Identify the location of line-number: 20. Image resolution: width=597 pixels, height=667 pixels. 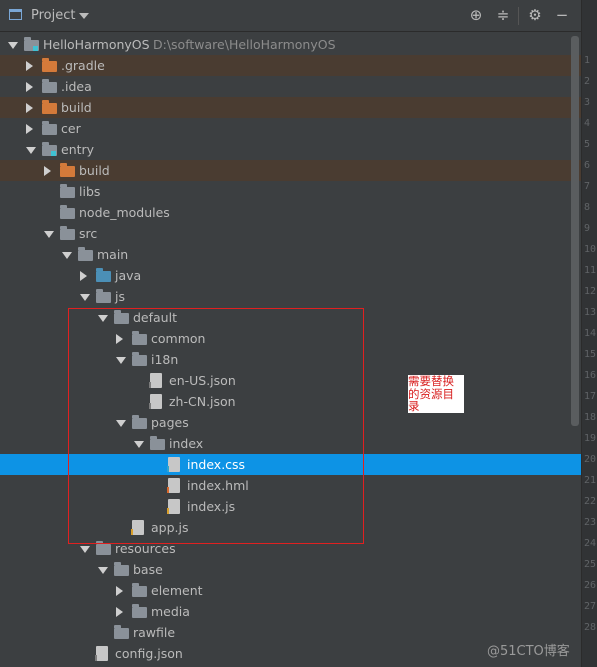
(590, 459).